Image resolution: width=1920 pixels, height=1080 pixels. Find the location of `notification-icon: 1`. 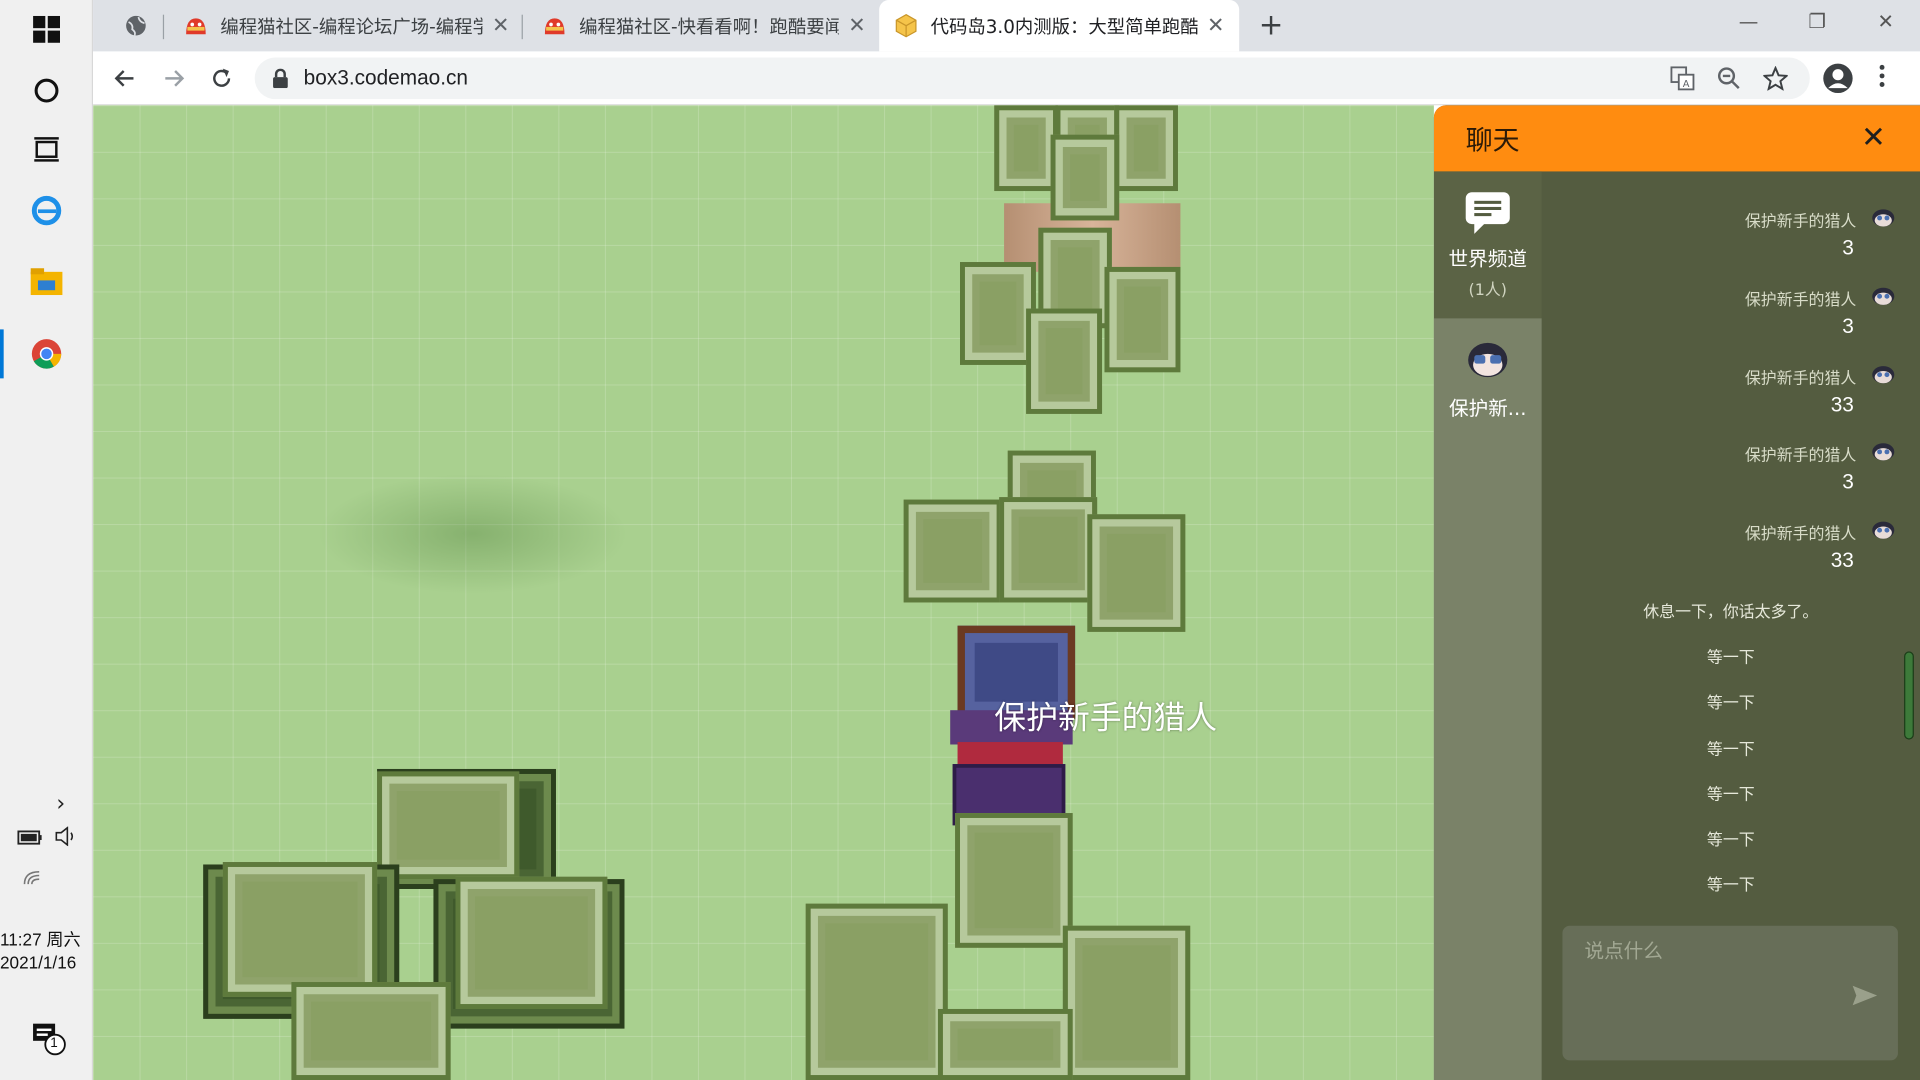

notification-icon: 1 is located at coordinates (50, 1040).